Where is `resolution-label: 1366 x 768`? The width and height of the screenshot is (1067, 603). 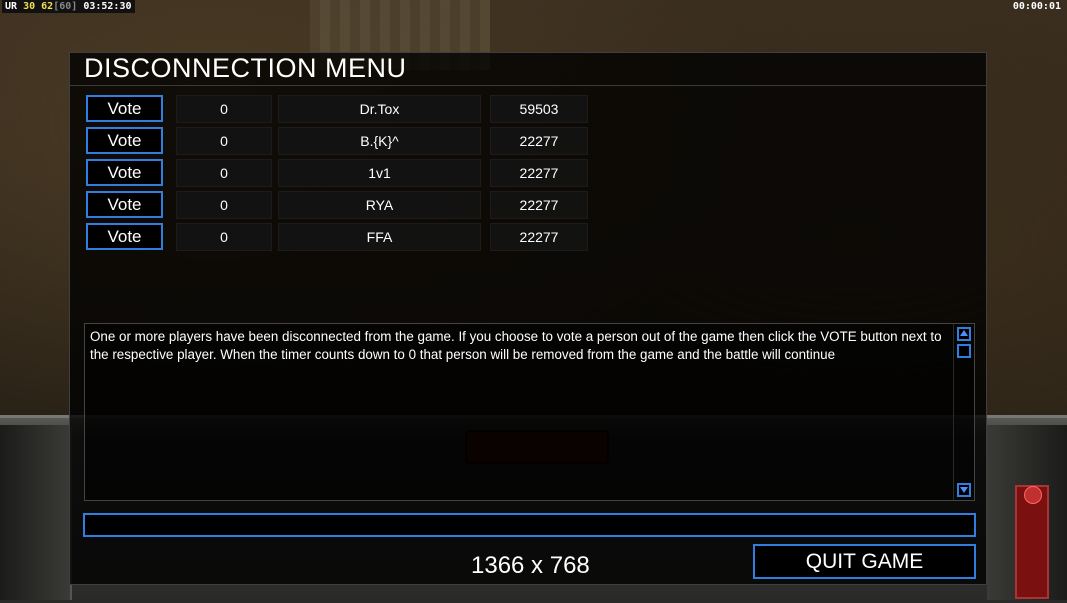 resolution-label: 1366 x 768 is located at coordinates (530, 565).